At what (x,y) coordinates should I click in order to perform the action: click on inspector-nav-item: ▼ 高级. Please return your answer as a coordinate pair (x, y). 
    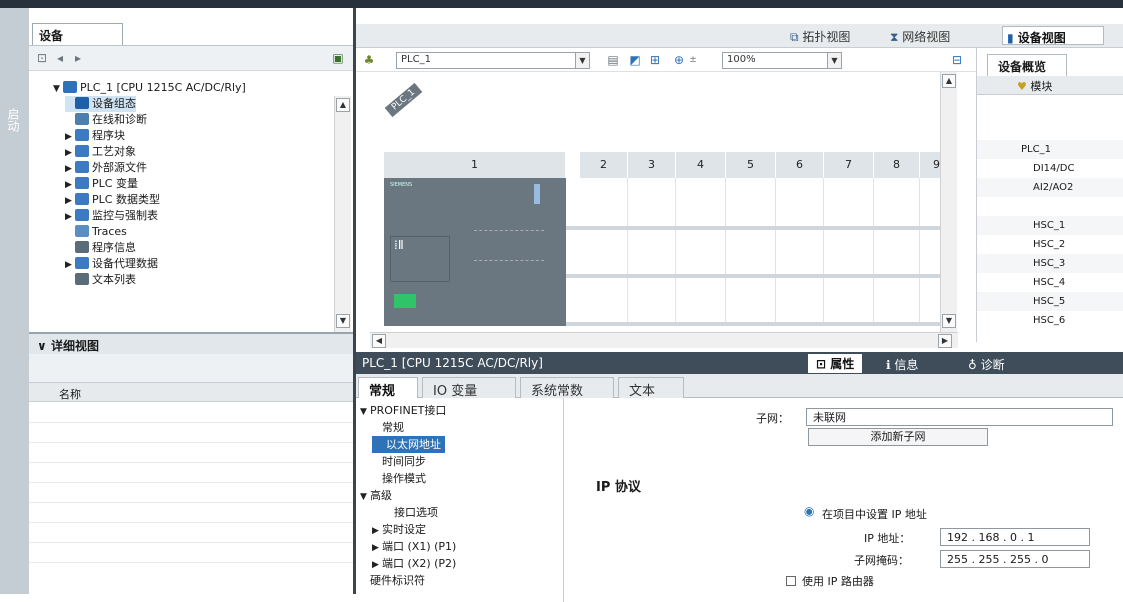
    Looking at the image, I should click on (376, 495).